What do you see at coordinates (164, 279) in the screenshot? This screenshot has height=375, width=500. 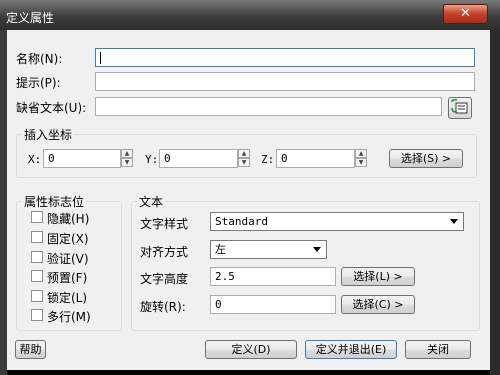 I see `text-height-label: 文字高度` at bounding box center [164, 279].